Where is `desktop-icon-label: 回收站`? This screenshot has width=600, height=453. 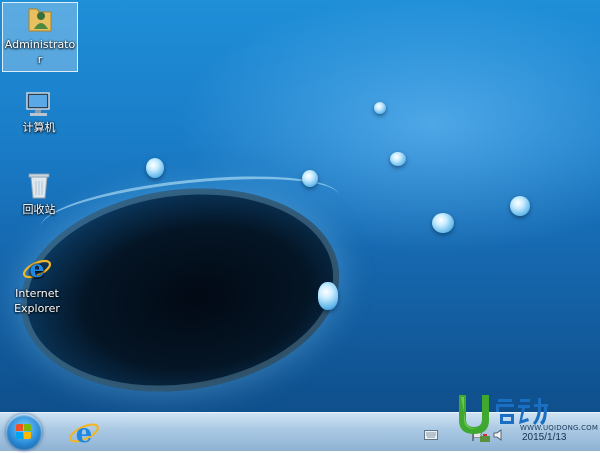 desktop-icon-label: 回收站 is located at coordinates (39, 209).